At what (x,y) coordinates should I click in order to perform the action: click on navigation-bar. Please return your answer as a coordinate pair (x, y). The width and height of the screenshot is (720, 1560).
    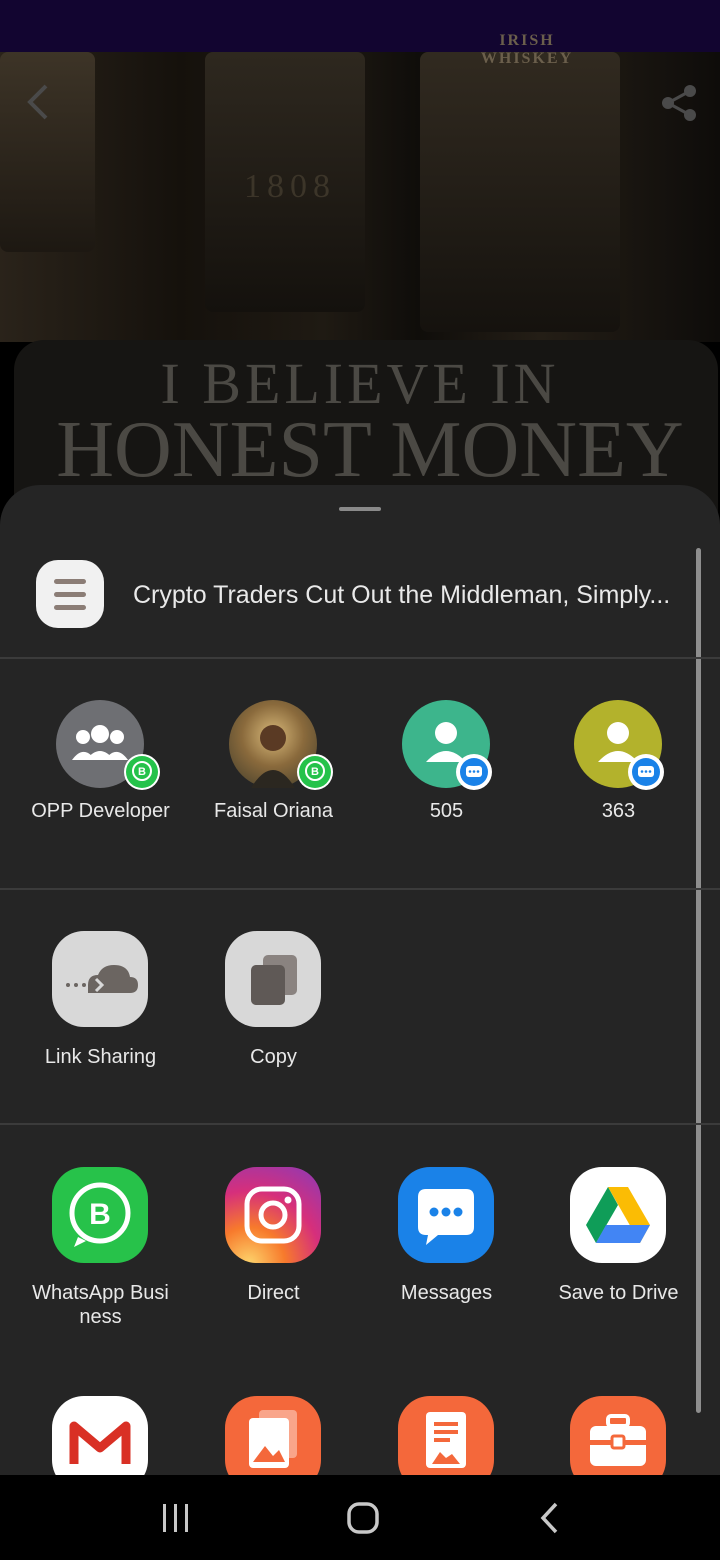
    Looking at the image, I should click on (360, 1517).